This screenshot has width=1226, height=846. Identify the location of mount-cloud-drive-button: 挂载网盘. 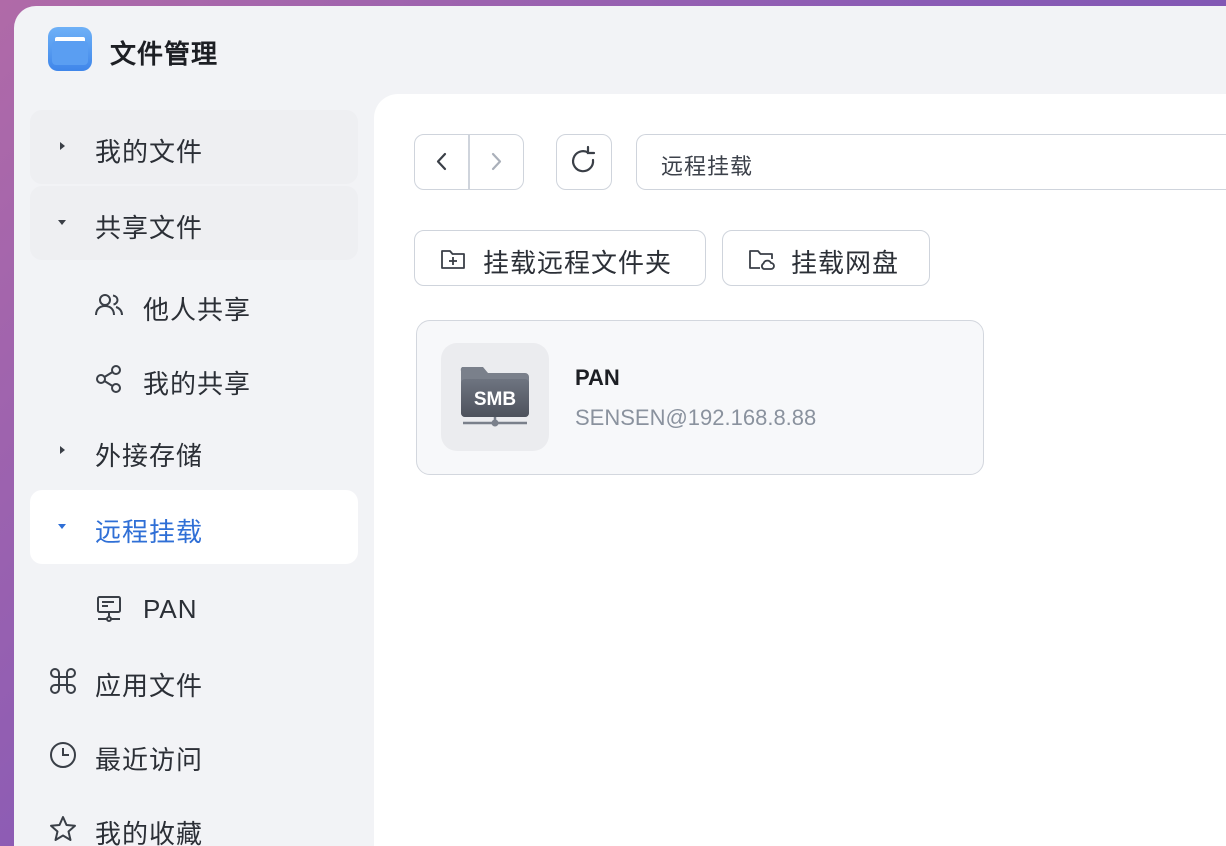
(826, 258).